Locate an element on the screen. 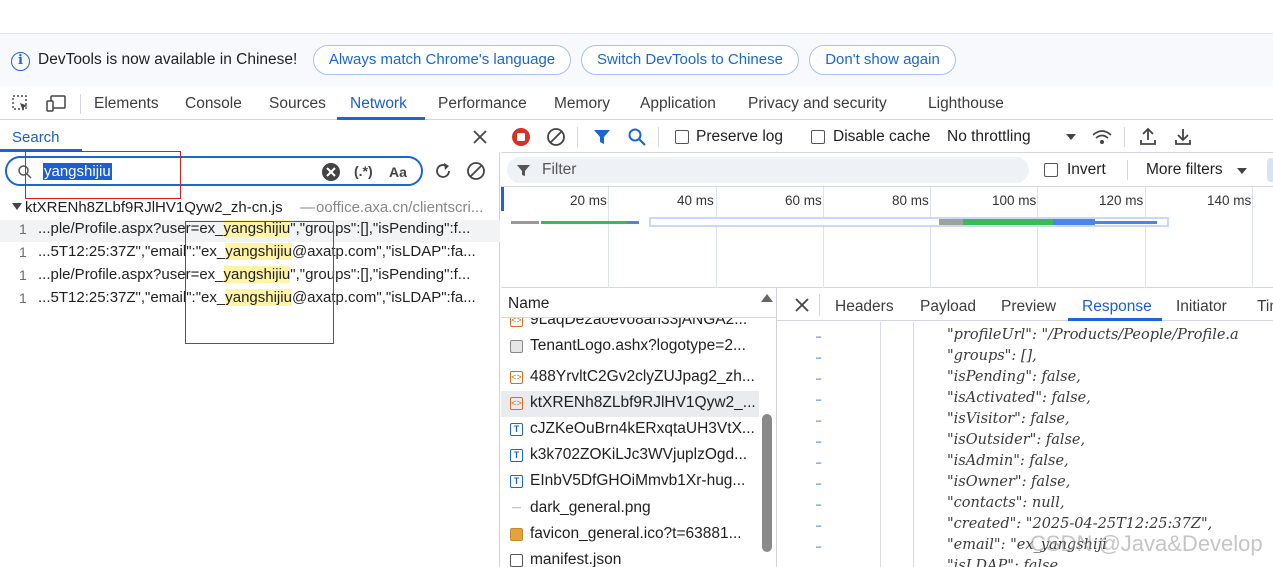 Image resolution: width=1273 pixels, height=567 pixels. inspect-element-icon is located at coordinates (21, 104).